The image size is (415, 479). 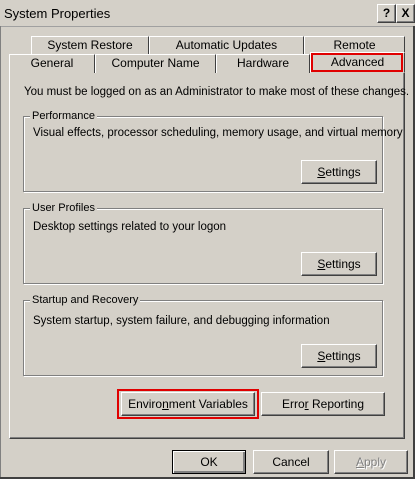 I want to click on tab-automatic-updates: Automatic Updates, so click(x=226, y=45).